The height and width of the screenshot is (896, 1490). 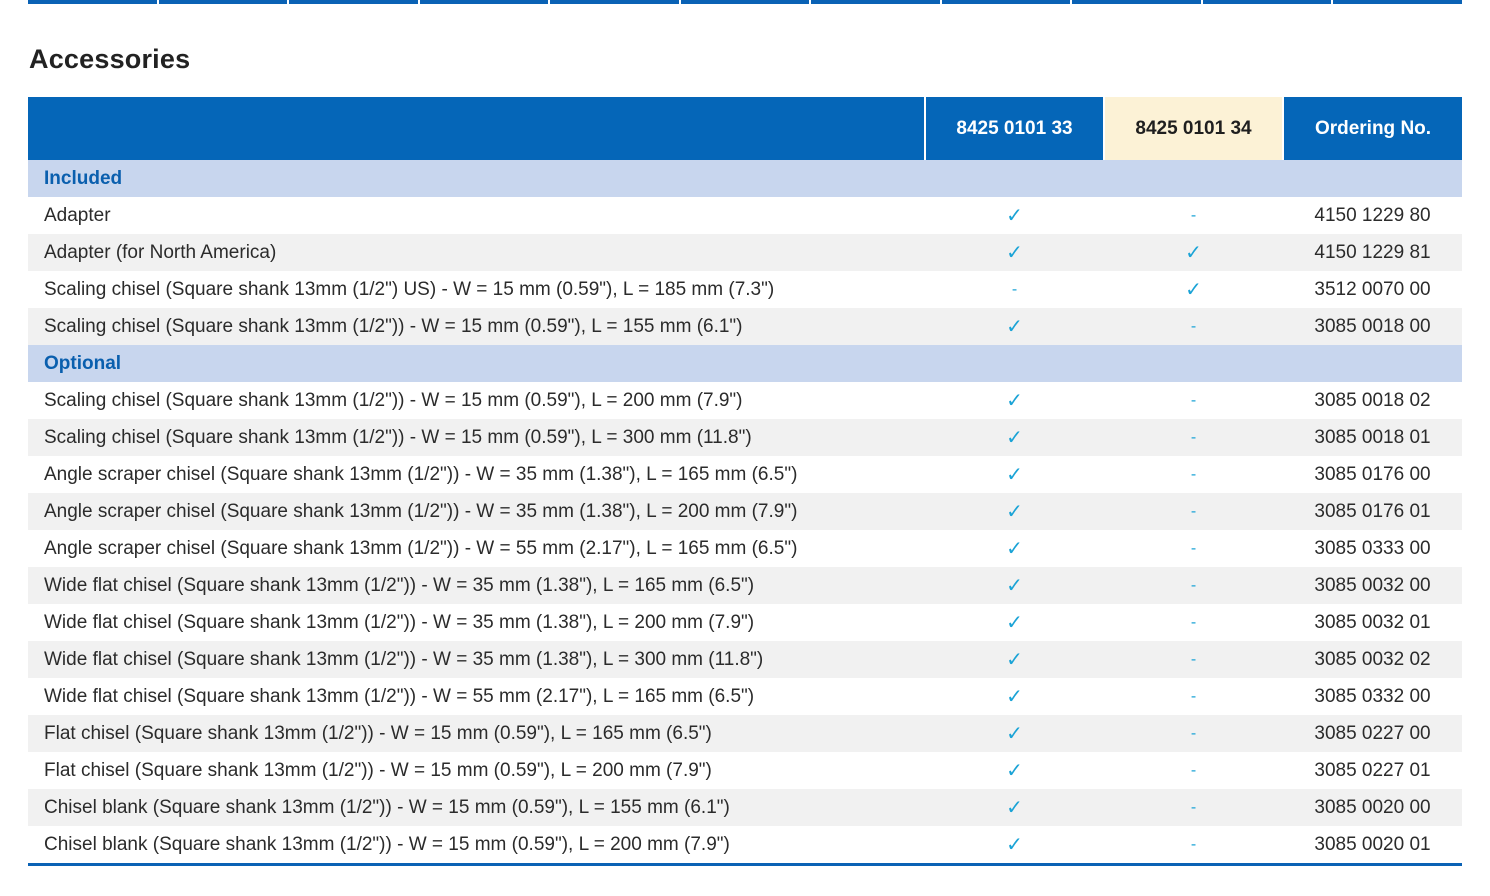 What do you see at coordinates (1372, 511) in the screenshot?
I see `ordering-number: 3085 0176 01` at bounding box center [1372, 511].